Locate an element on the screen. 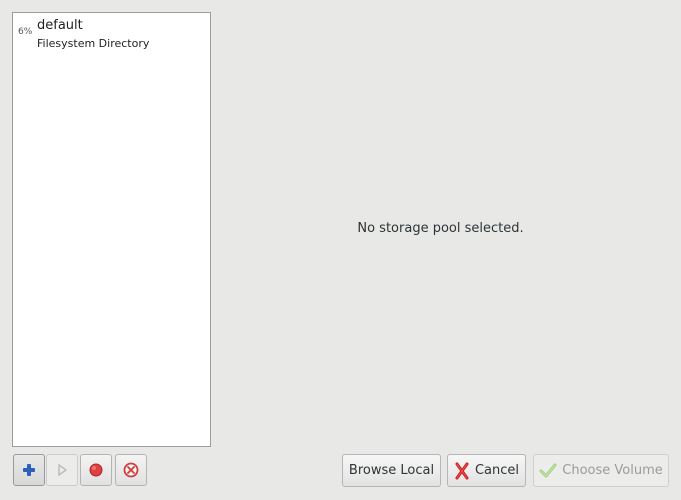 This screenshot has height=500, width=681. storage-pool-item-default: 6% default Filesystem Directory is located at coordinates (111, 34).